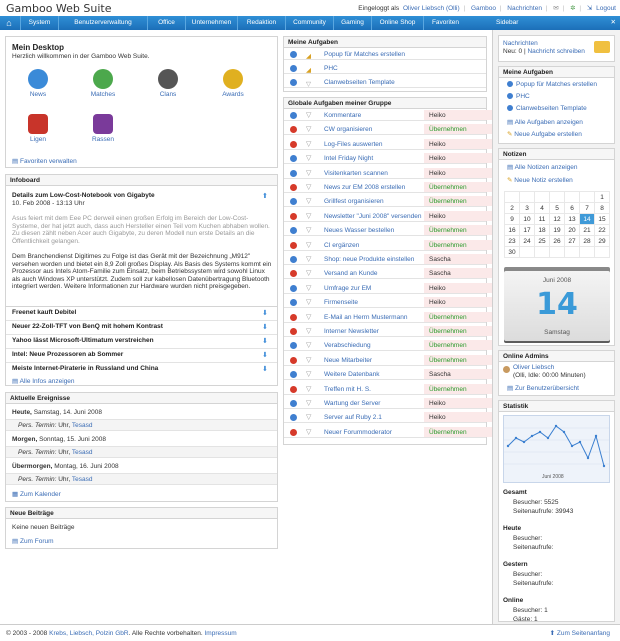 Image resolution: width=620 pixels, height=641 pixels. What do you see at coordinates (359, 230) in the screenshot?
I see `task-title: Neues Wasser bestellen` at bounding box center [359, 230].